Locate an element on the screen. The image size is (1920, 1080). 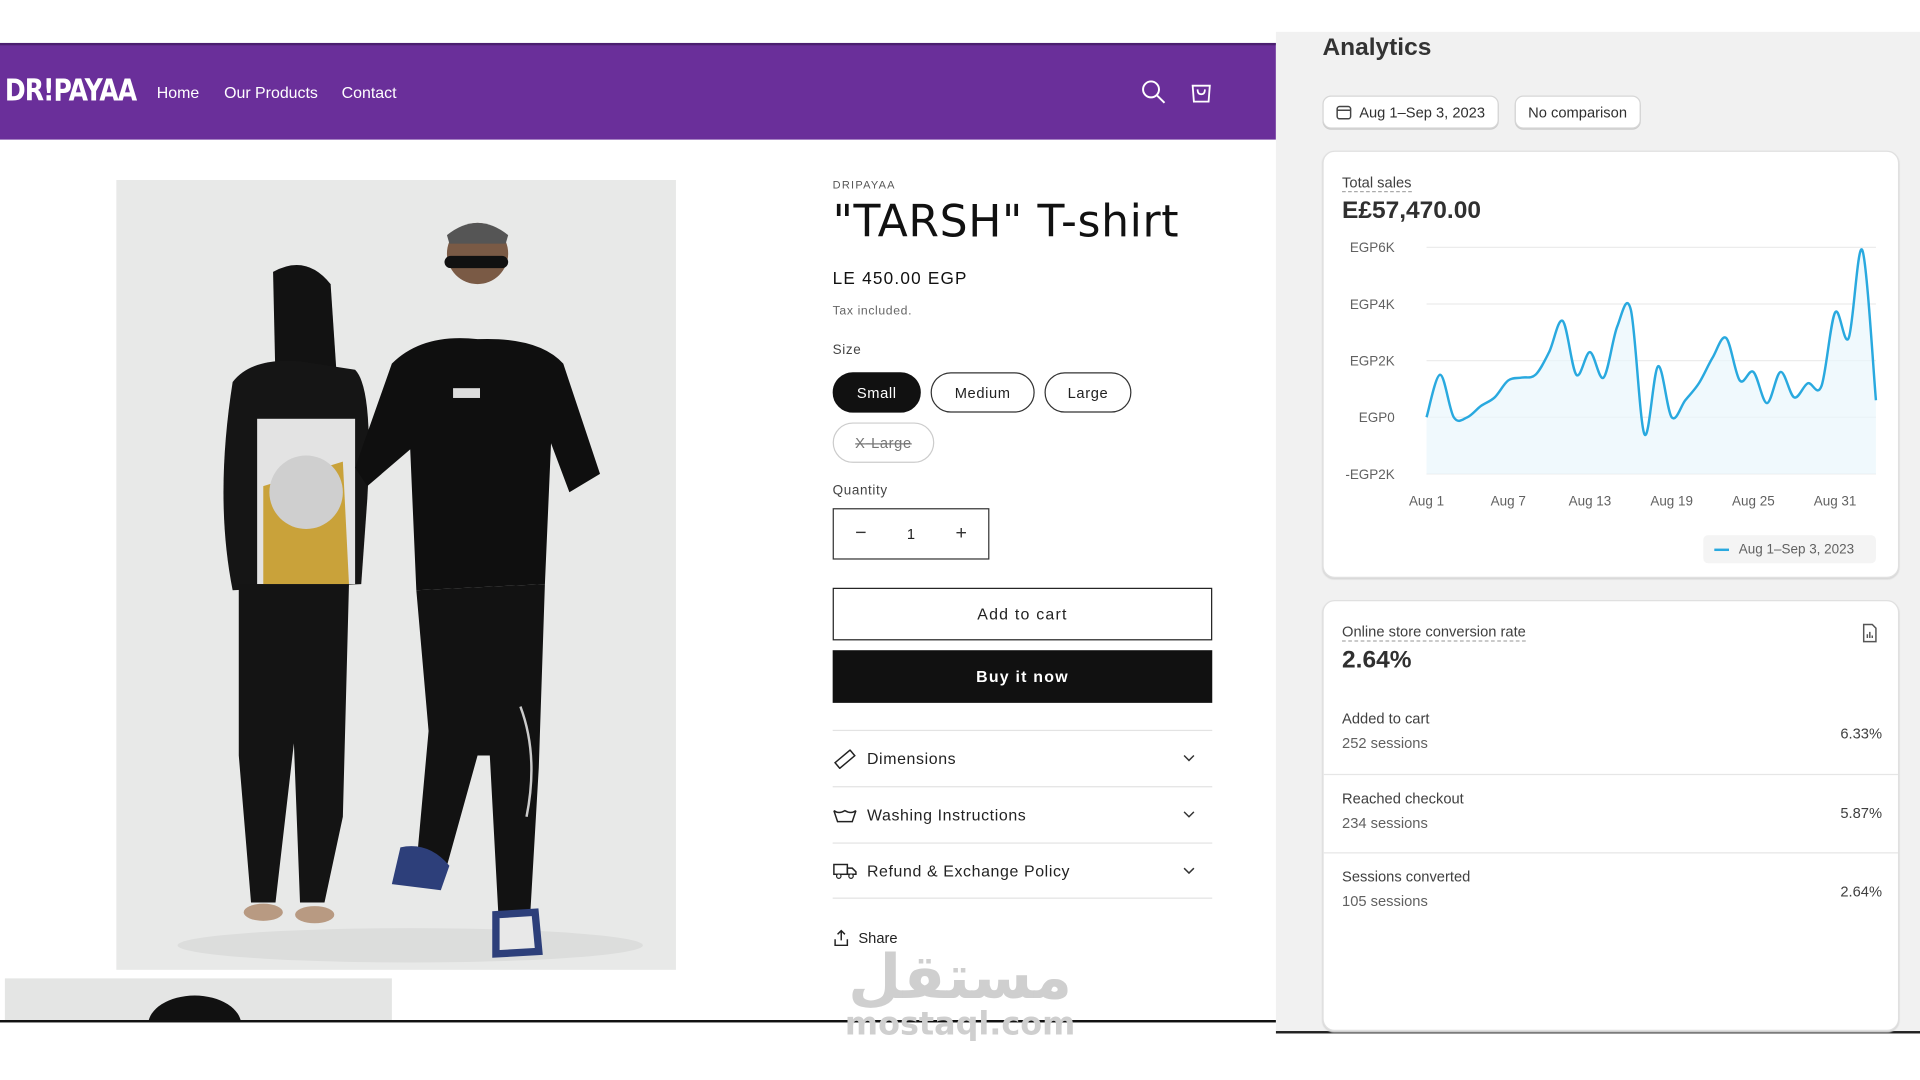
nav-contact: Contact is located at coordinates (369, 92).